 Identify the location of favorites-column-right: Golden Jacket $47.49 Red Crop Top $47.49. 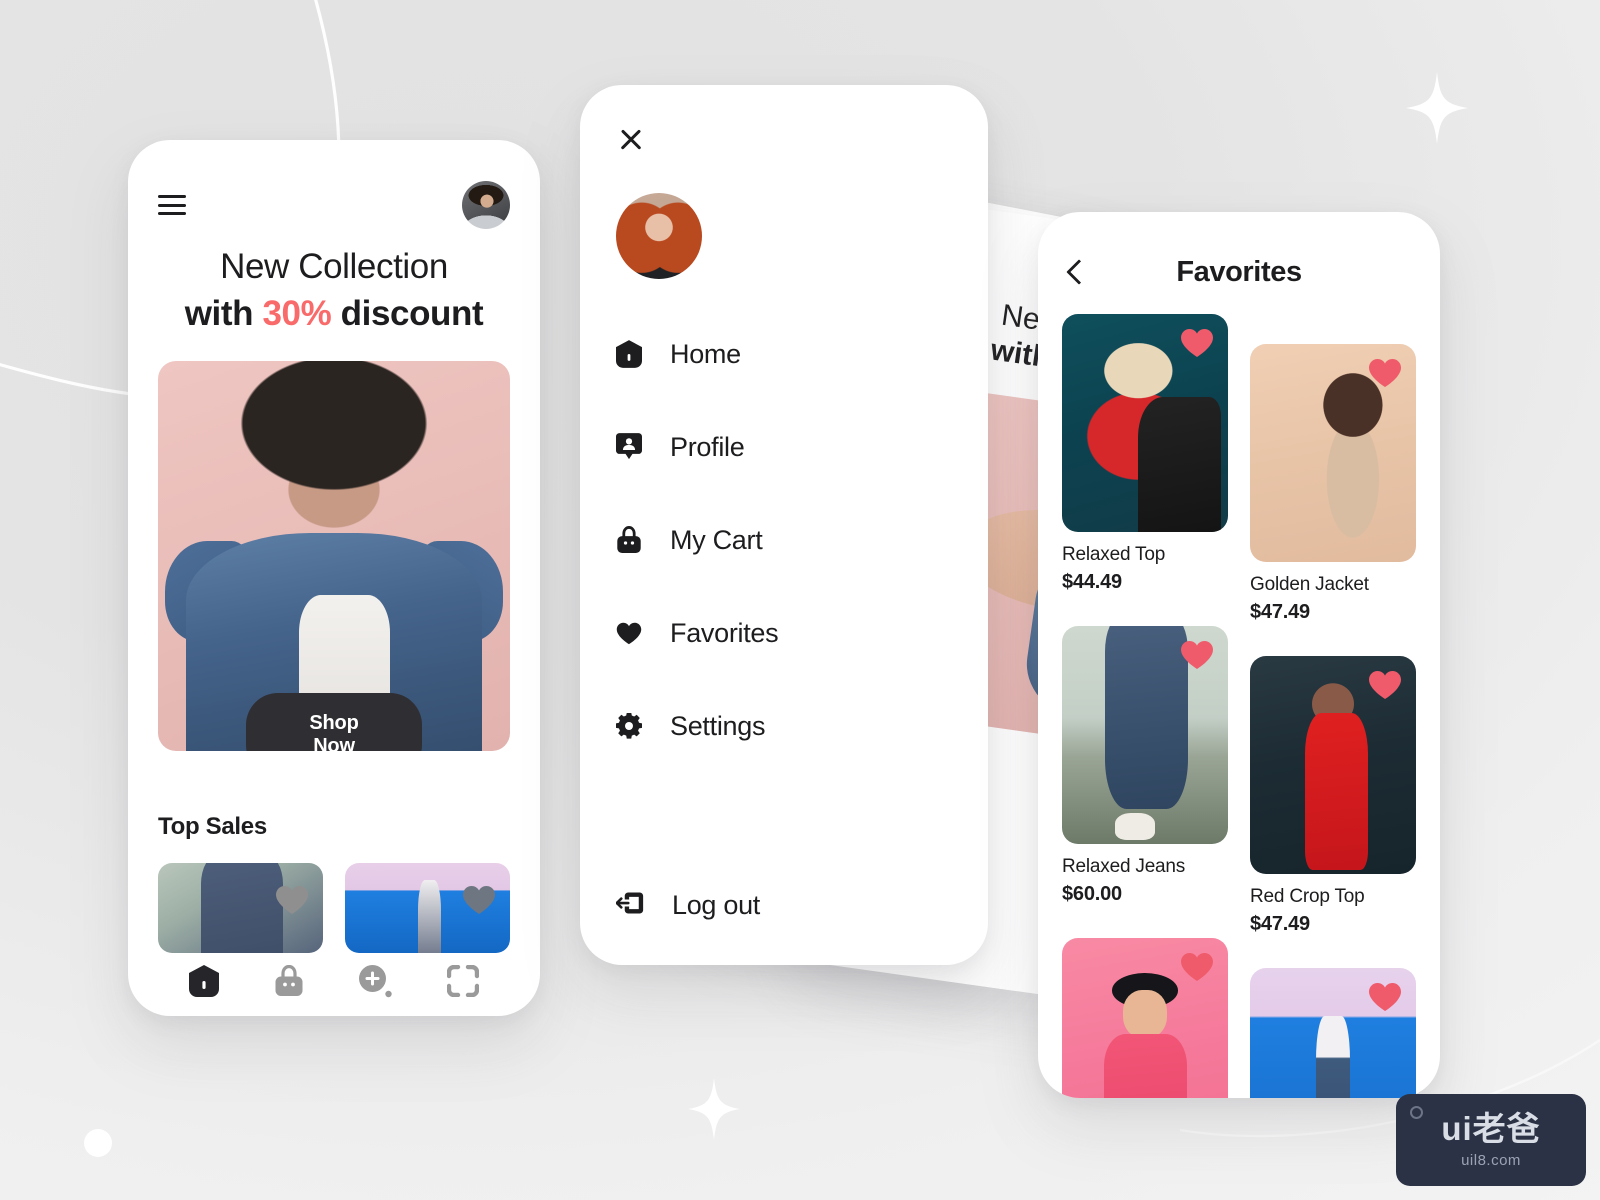
(1333, 706).